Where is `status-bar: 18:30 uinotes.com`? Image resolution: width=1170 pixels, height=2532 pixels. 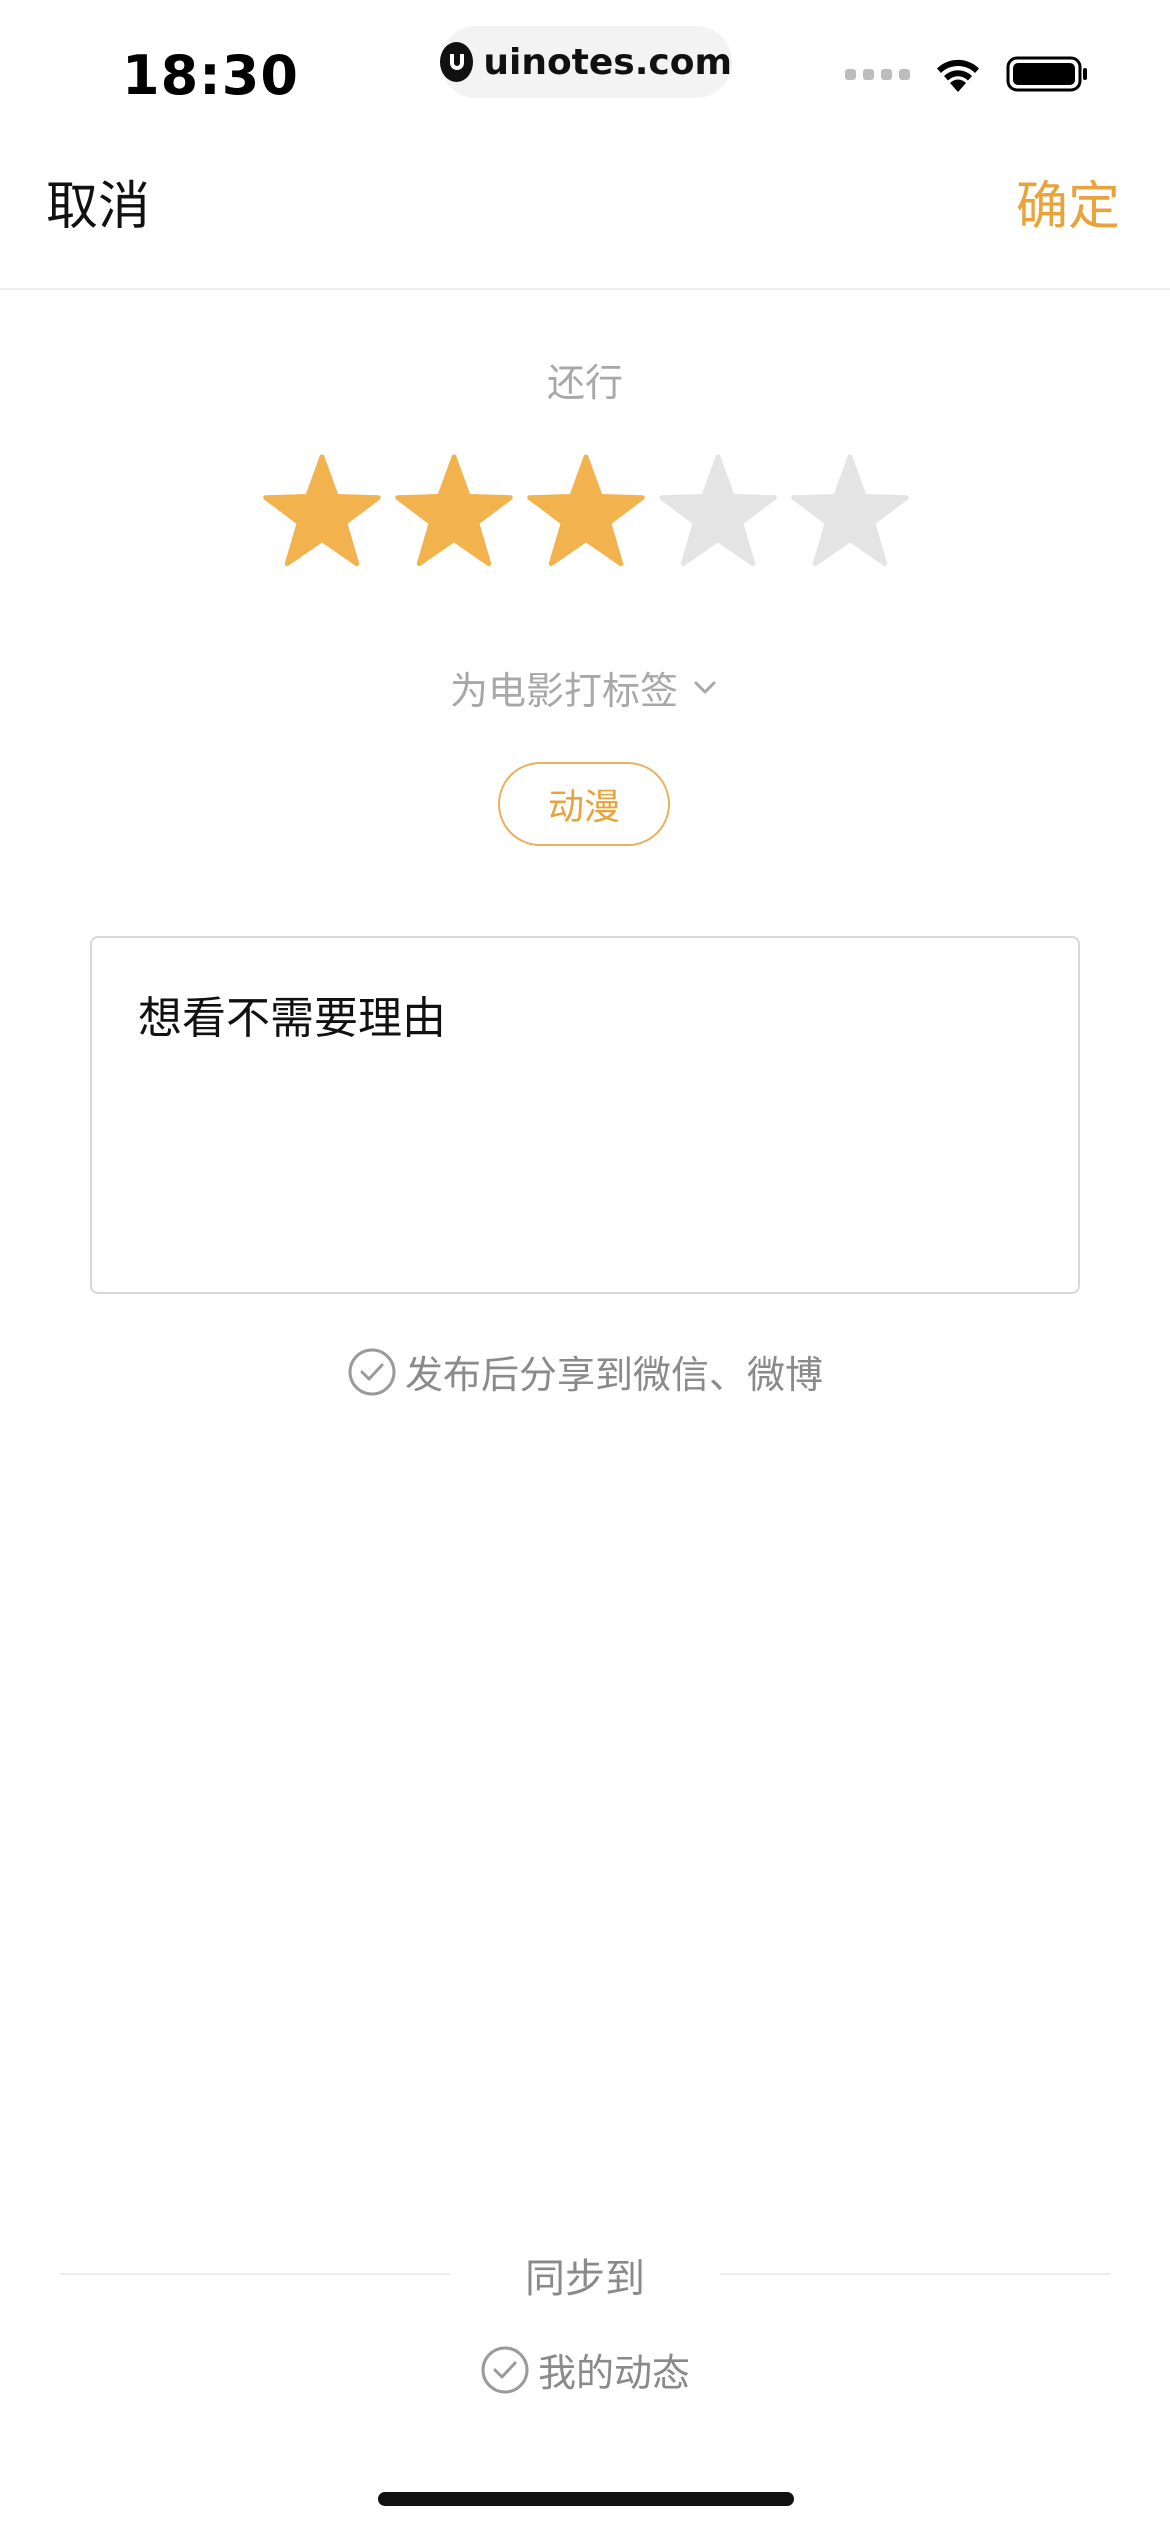
status-bar: 18:30 uinotes.com is located at coordinates (585, 70).